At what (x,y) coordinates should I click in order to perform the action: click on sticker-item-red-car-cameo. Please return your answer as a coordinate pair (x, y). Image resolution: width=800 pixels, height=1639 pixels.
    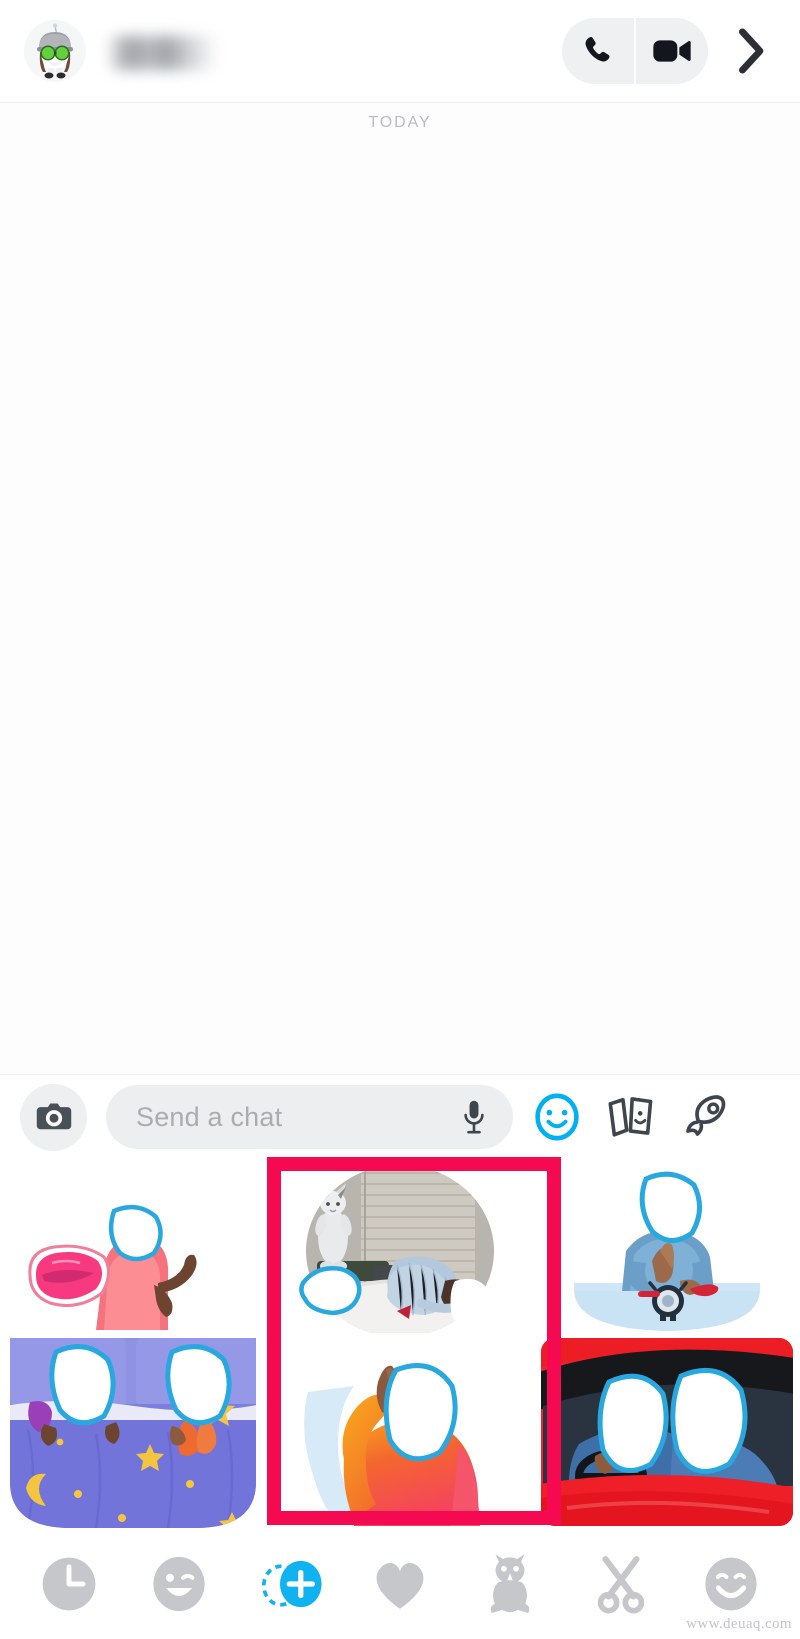
    Looking at the image, I should click on (666, 1431).